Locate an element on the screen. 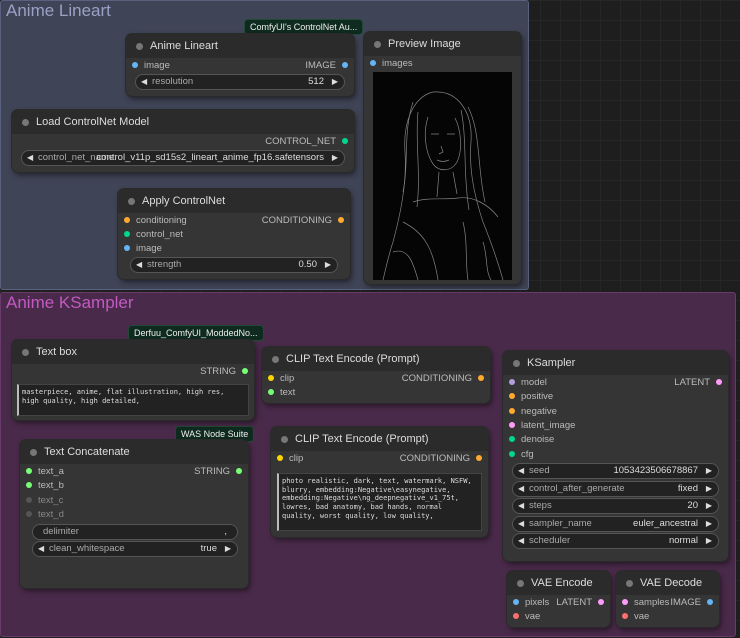  input-slot-latent-image: latent_image is located at coordinates (542, 426).